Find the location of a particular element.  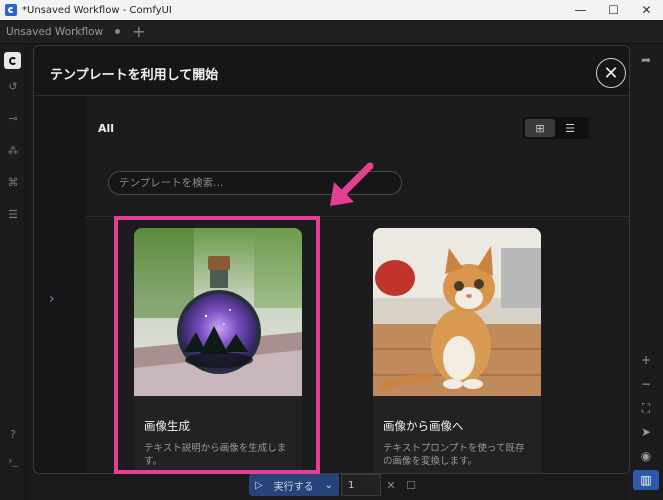

minimap-icon: ▥ is located at coordinates (646, 480).